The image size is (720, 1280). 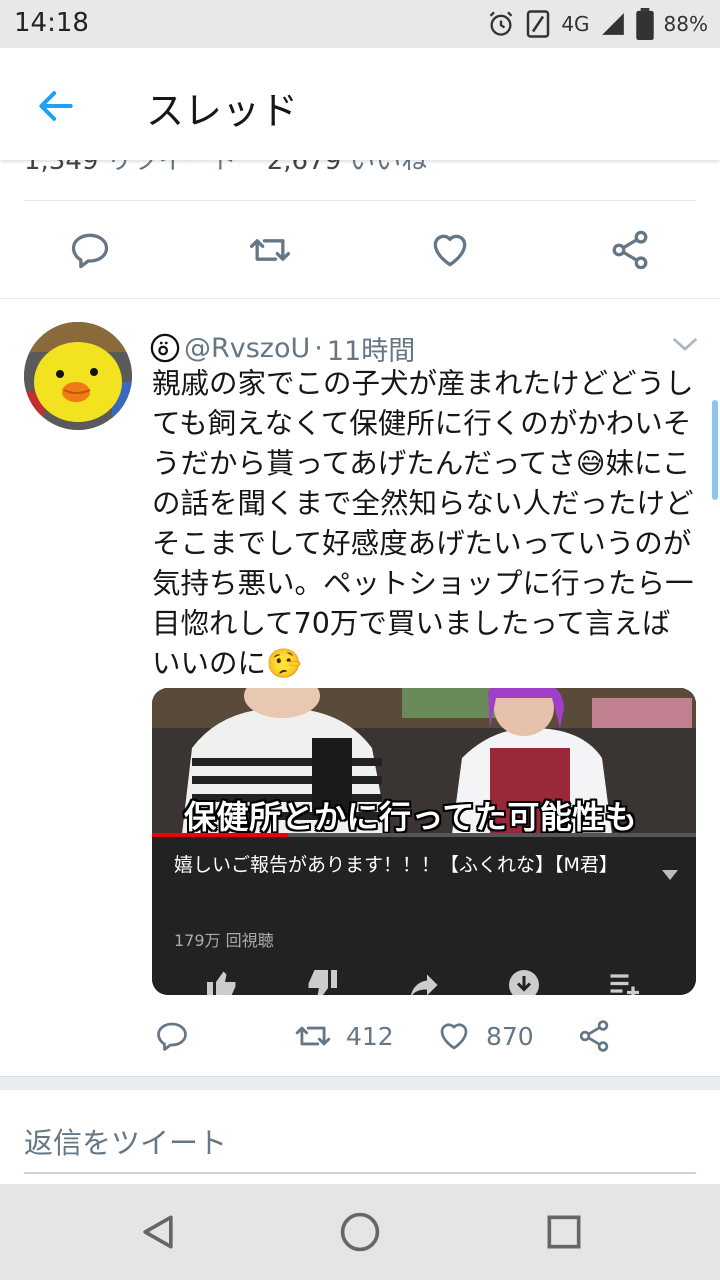 I want to click on video-share-button, so click(x=424, y=981).